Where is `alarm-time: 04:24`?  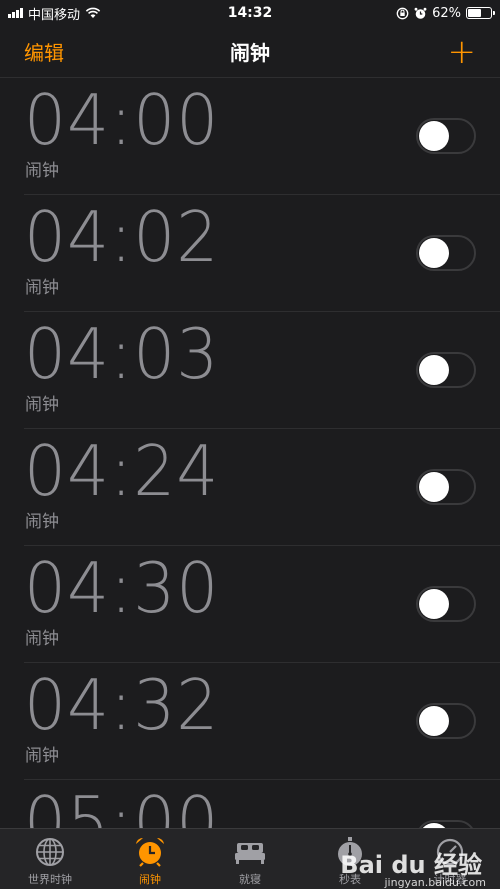
alarm-time: 04:24 is located at coordinates (122, 471).